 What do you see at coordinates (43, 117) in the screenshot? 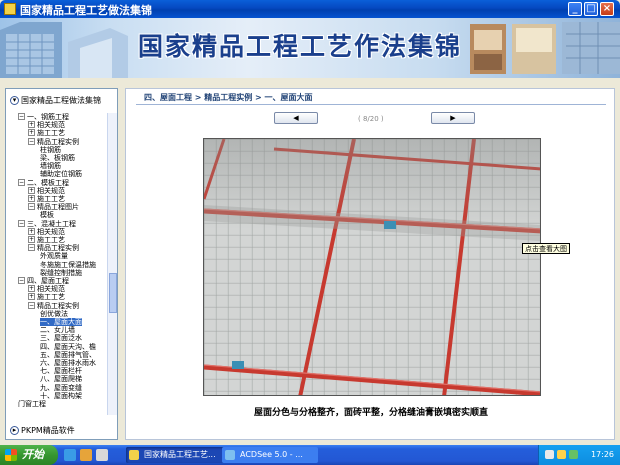
I see `tree-item: − 一、钢筋工程` at bounding box center [43, 117].